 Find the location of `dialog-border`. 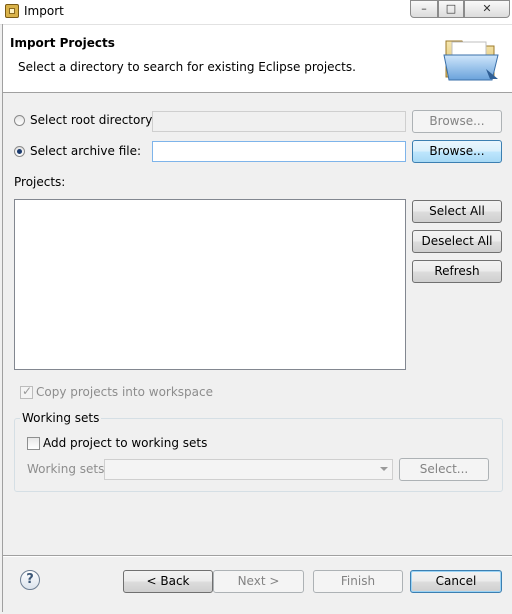

dialog-border is located at coordinates (2, 318).